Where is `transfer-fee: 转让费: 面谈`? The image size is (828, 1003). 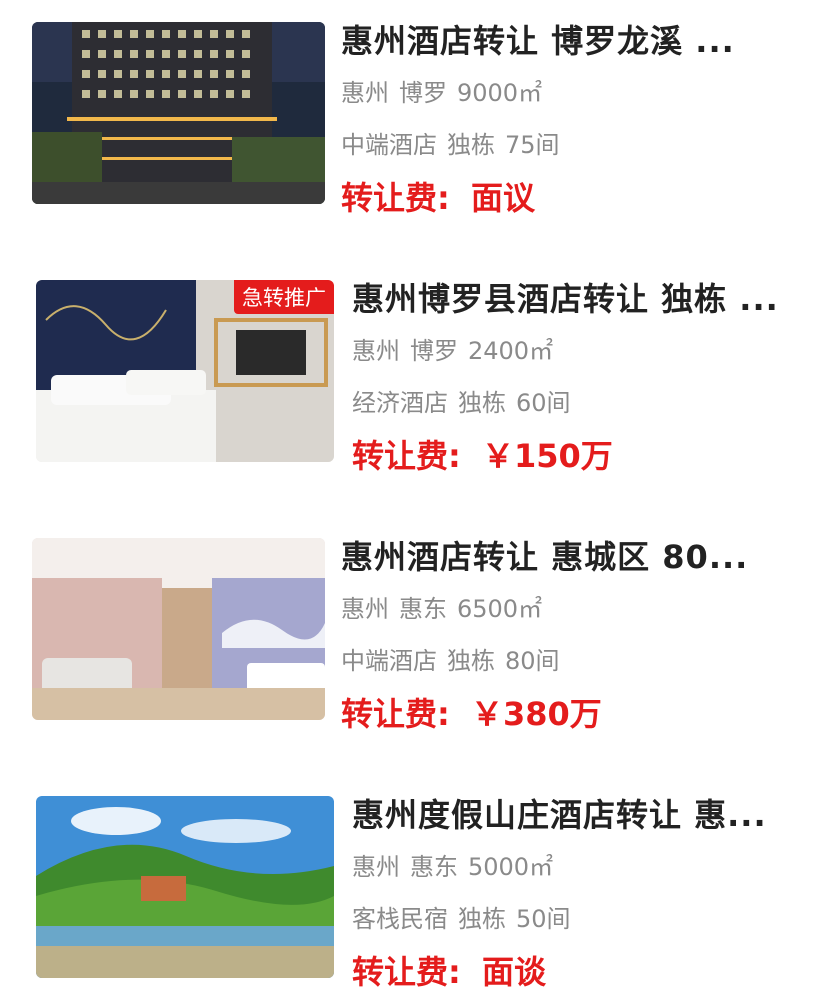 transfer-fee: 转让费: 面谈 is located at coordinates (449, 970).